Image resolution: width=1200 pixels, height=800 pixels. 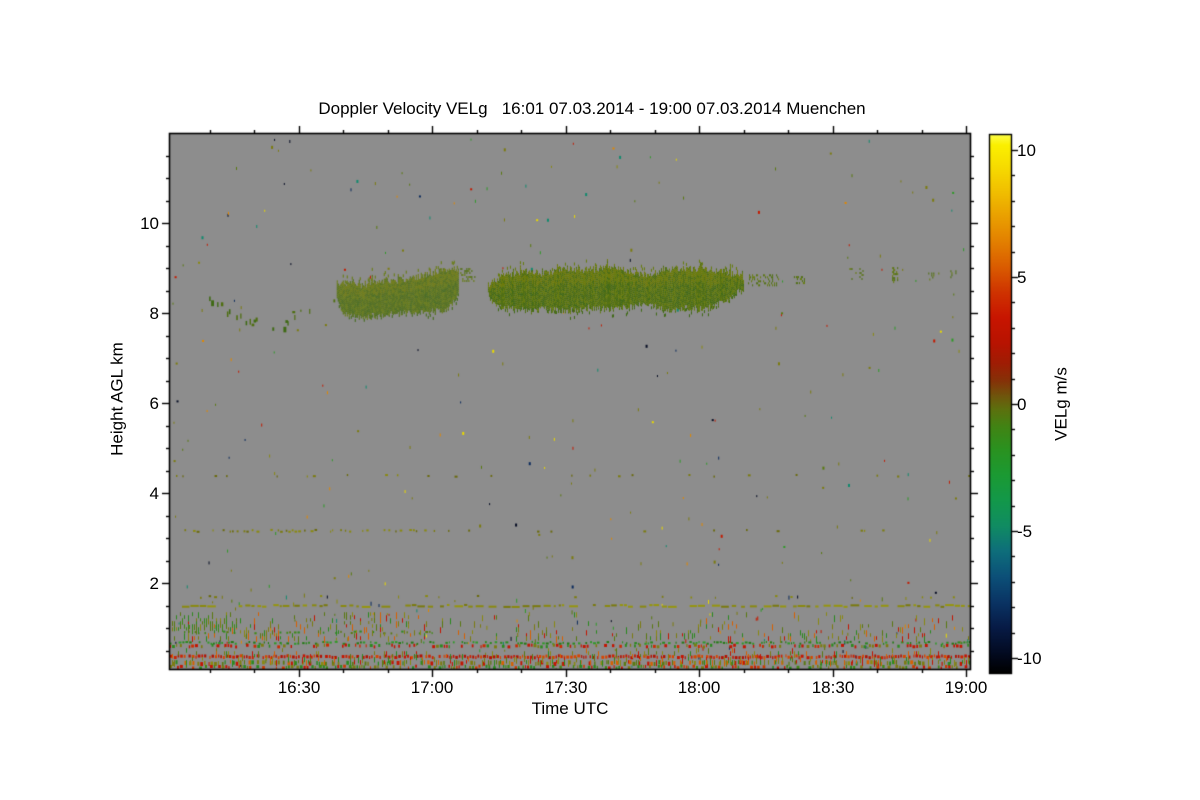 What do you see at coordinates (1022, 404) in the screenshot?
I see `colorbar-tick-label: 0` at bounding box center [1022, 404].